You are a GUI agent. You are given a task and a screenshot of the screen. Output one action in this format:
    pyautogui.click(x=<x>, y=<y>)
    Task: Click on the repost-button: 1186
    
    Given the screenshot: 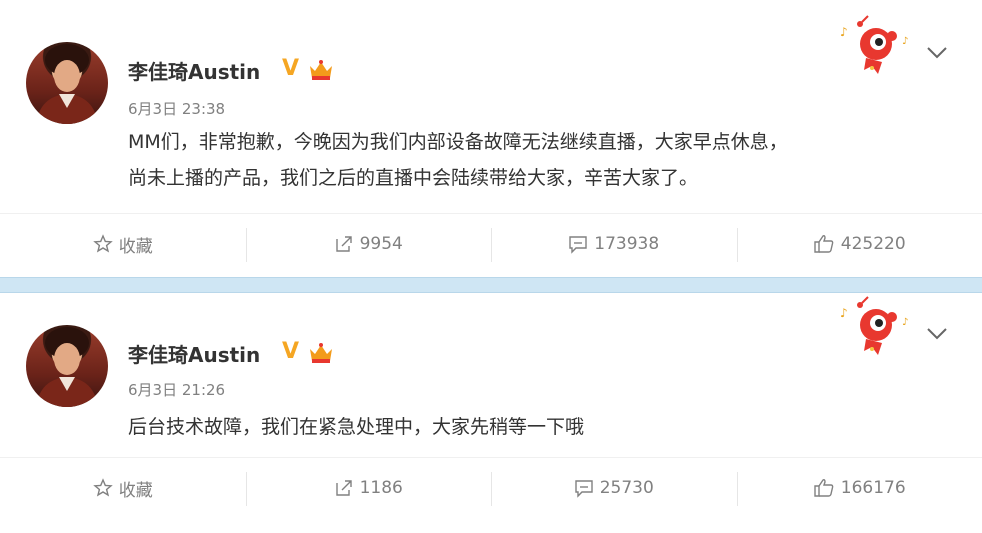 What is the action you would take?
    pyautogui.click(x=368, y=488)
    